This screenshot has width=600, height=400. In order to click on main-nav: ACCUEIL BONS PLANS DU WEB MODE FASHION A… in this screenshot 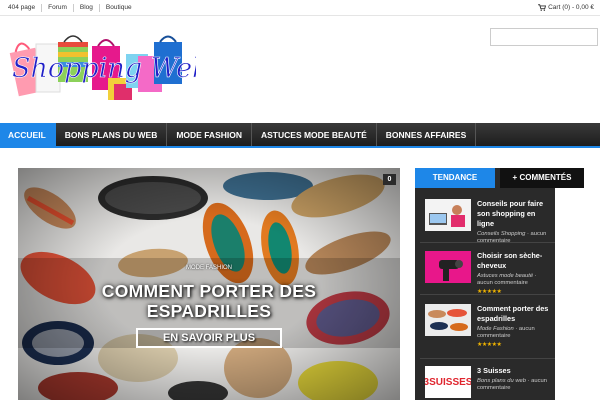, I will do `click(300, 135)`.